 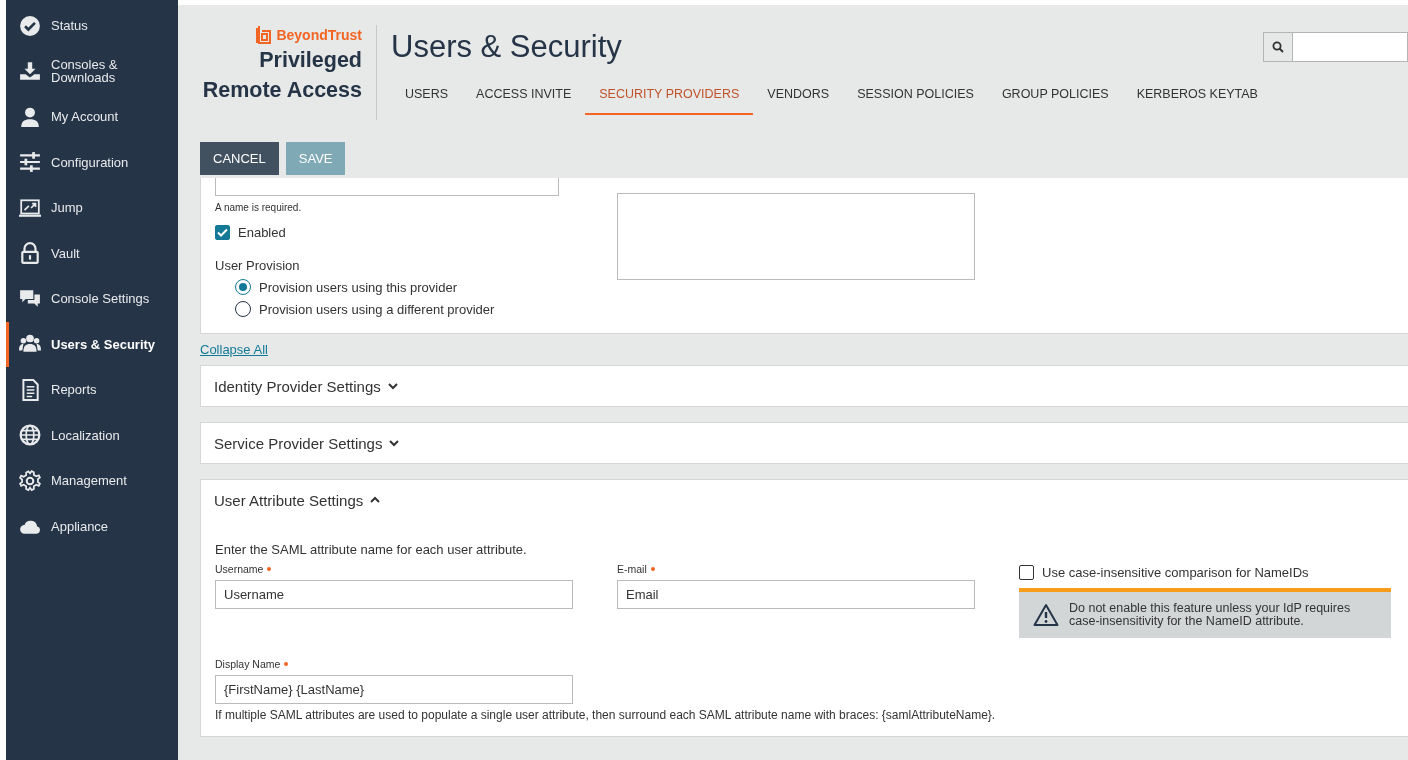 What do you see at coordinates (298, 500) in the screenshot?
I see `section-header: User Attribute Settings` at bounding box center [298, 500].